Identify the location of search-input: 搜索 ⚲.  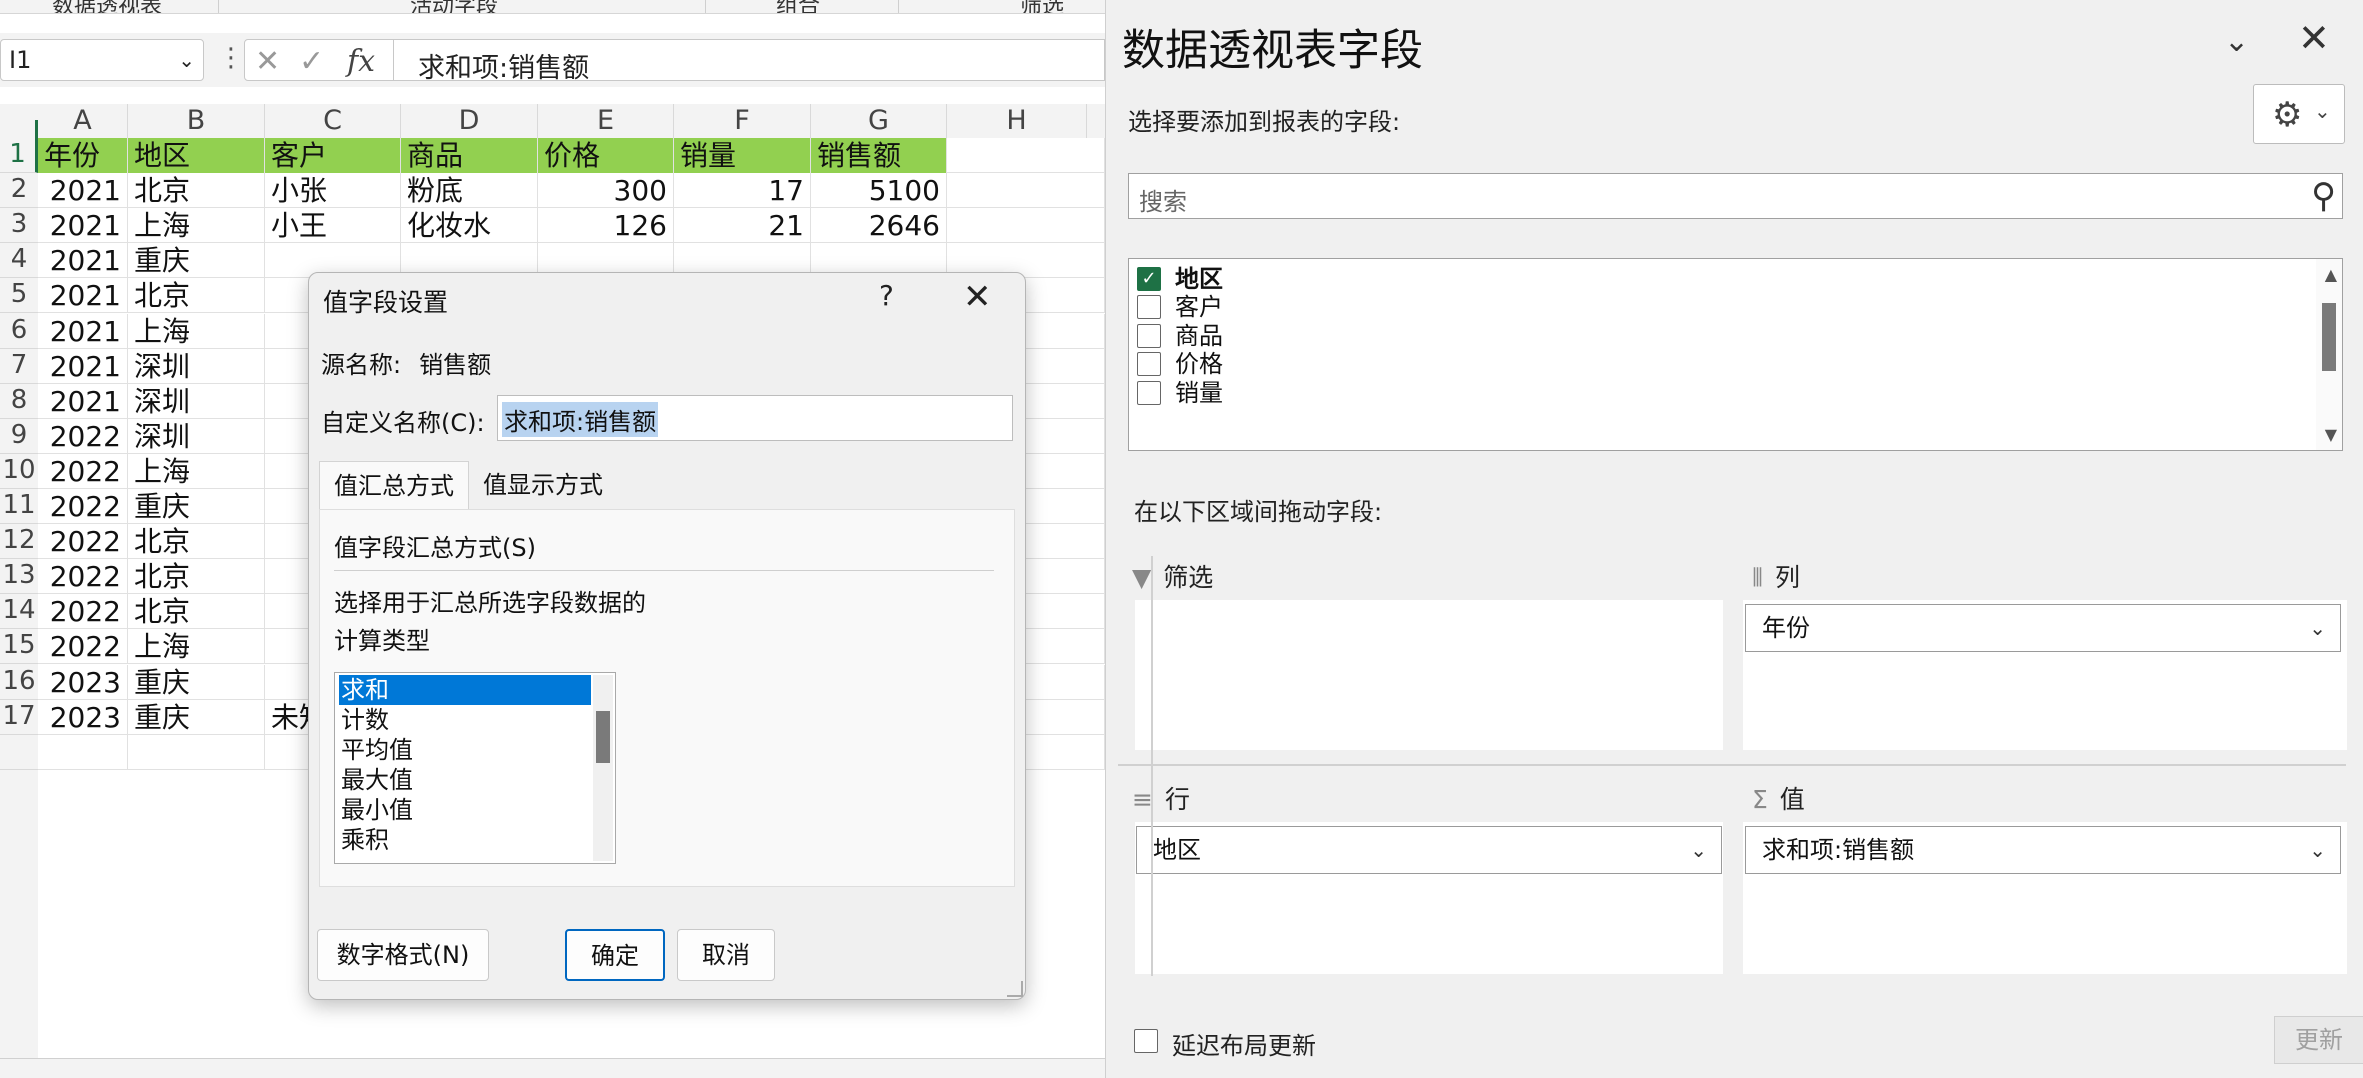
(1735, 196).